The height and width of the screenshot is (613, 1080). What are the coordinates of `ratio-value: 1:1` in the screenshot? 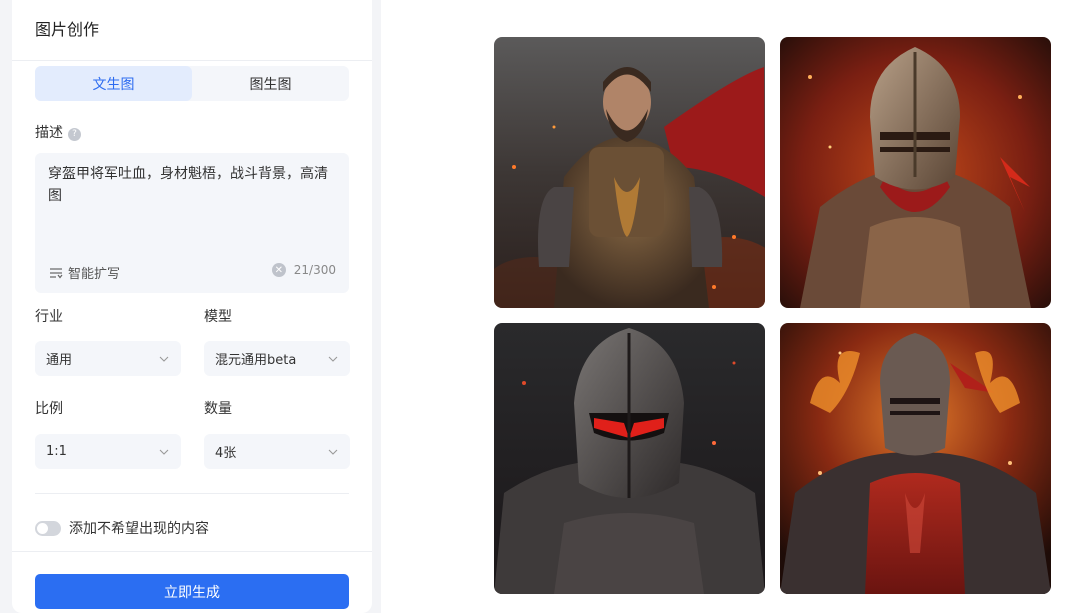 It's located at (56, 451).